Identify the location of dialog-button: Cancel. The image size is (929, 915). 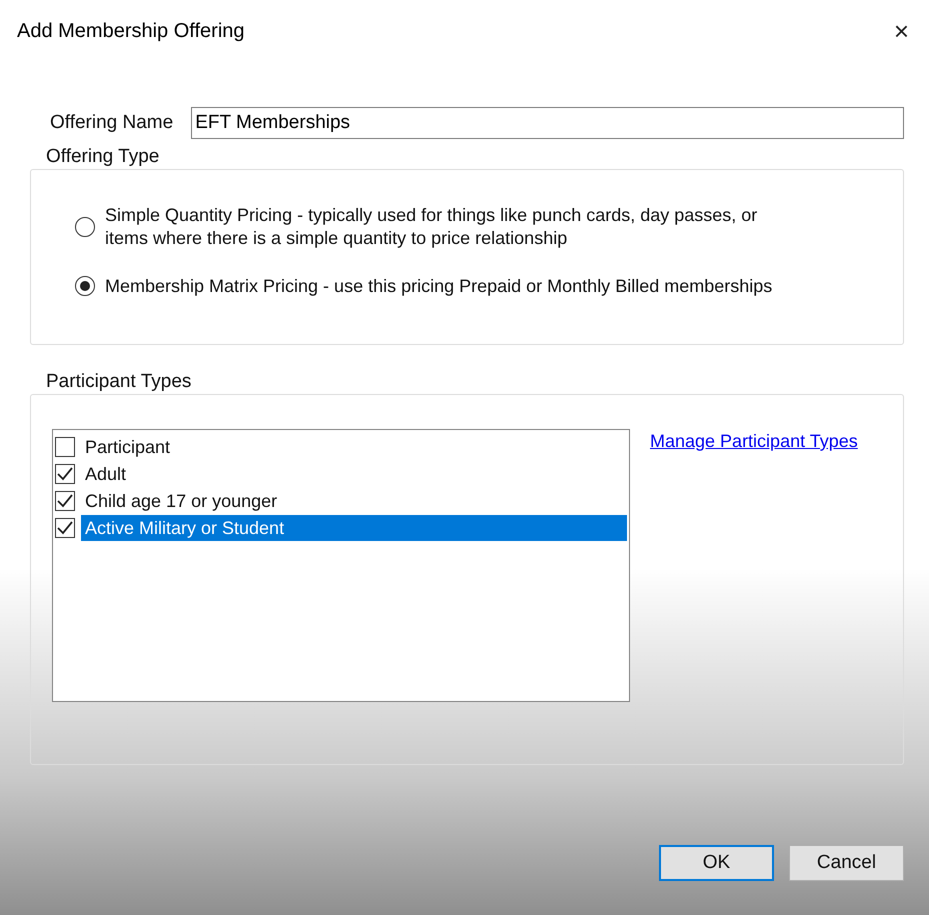
(846, 863).